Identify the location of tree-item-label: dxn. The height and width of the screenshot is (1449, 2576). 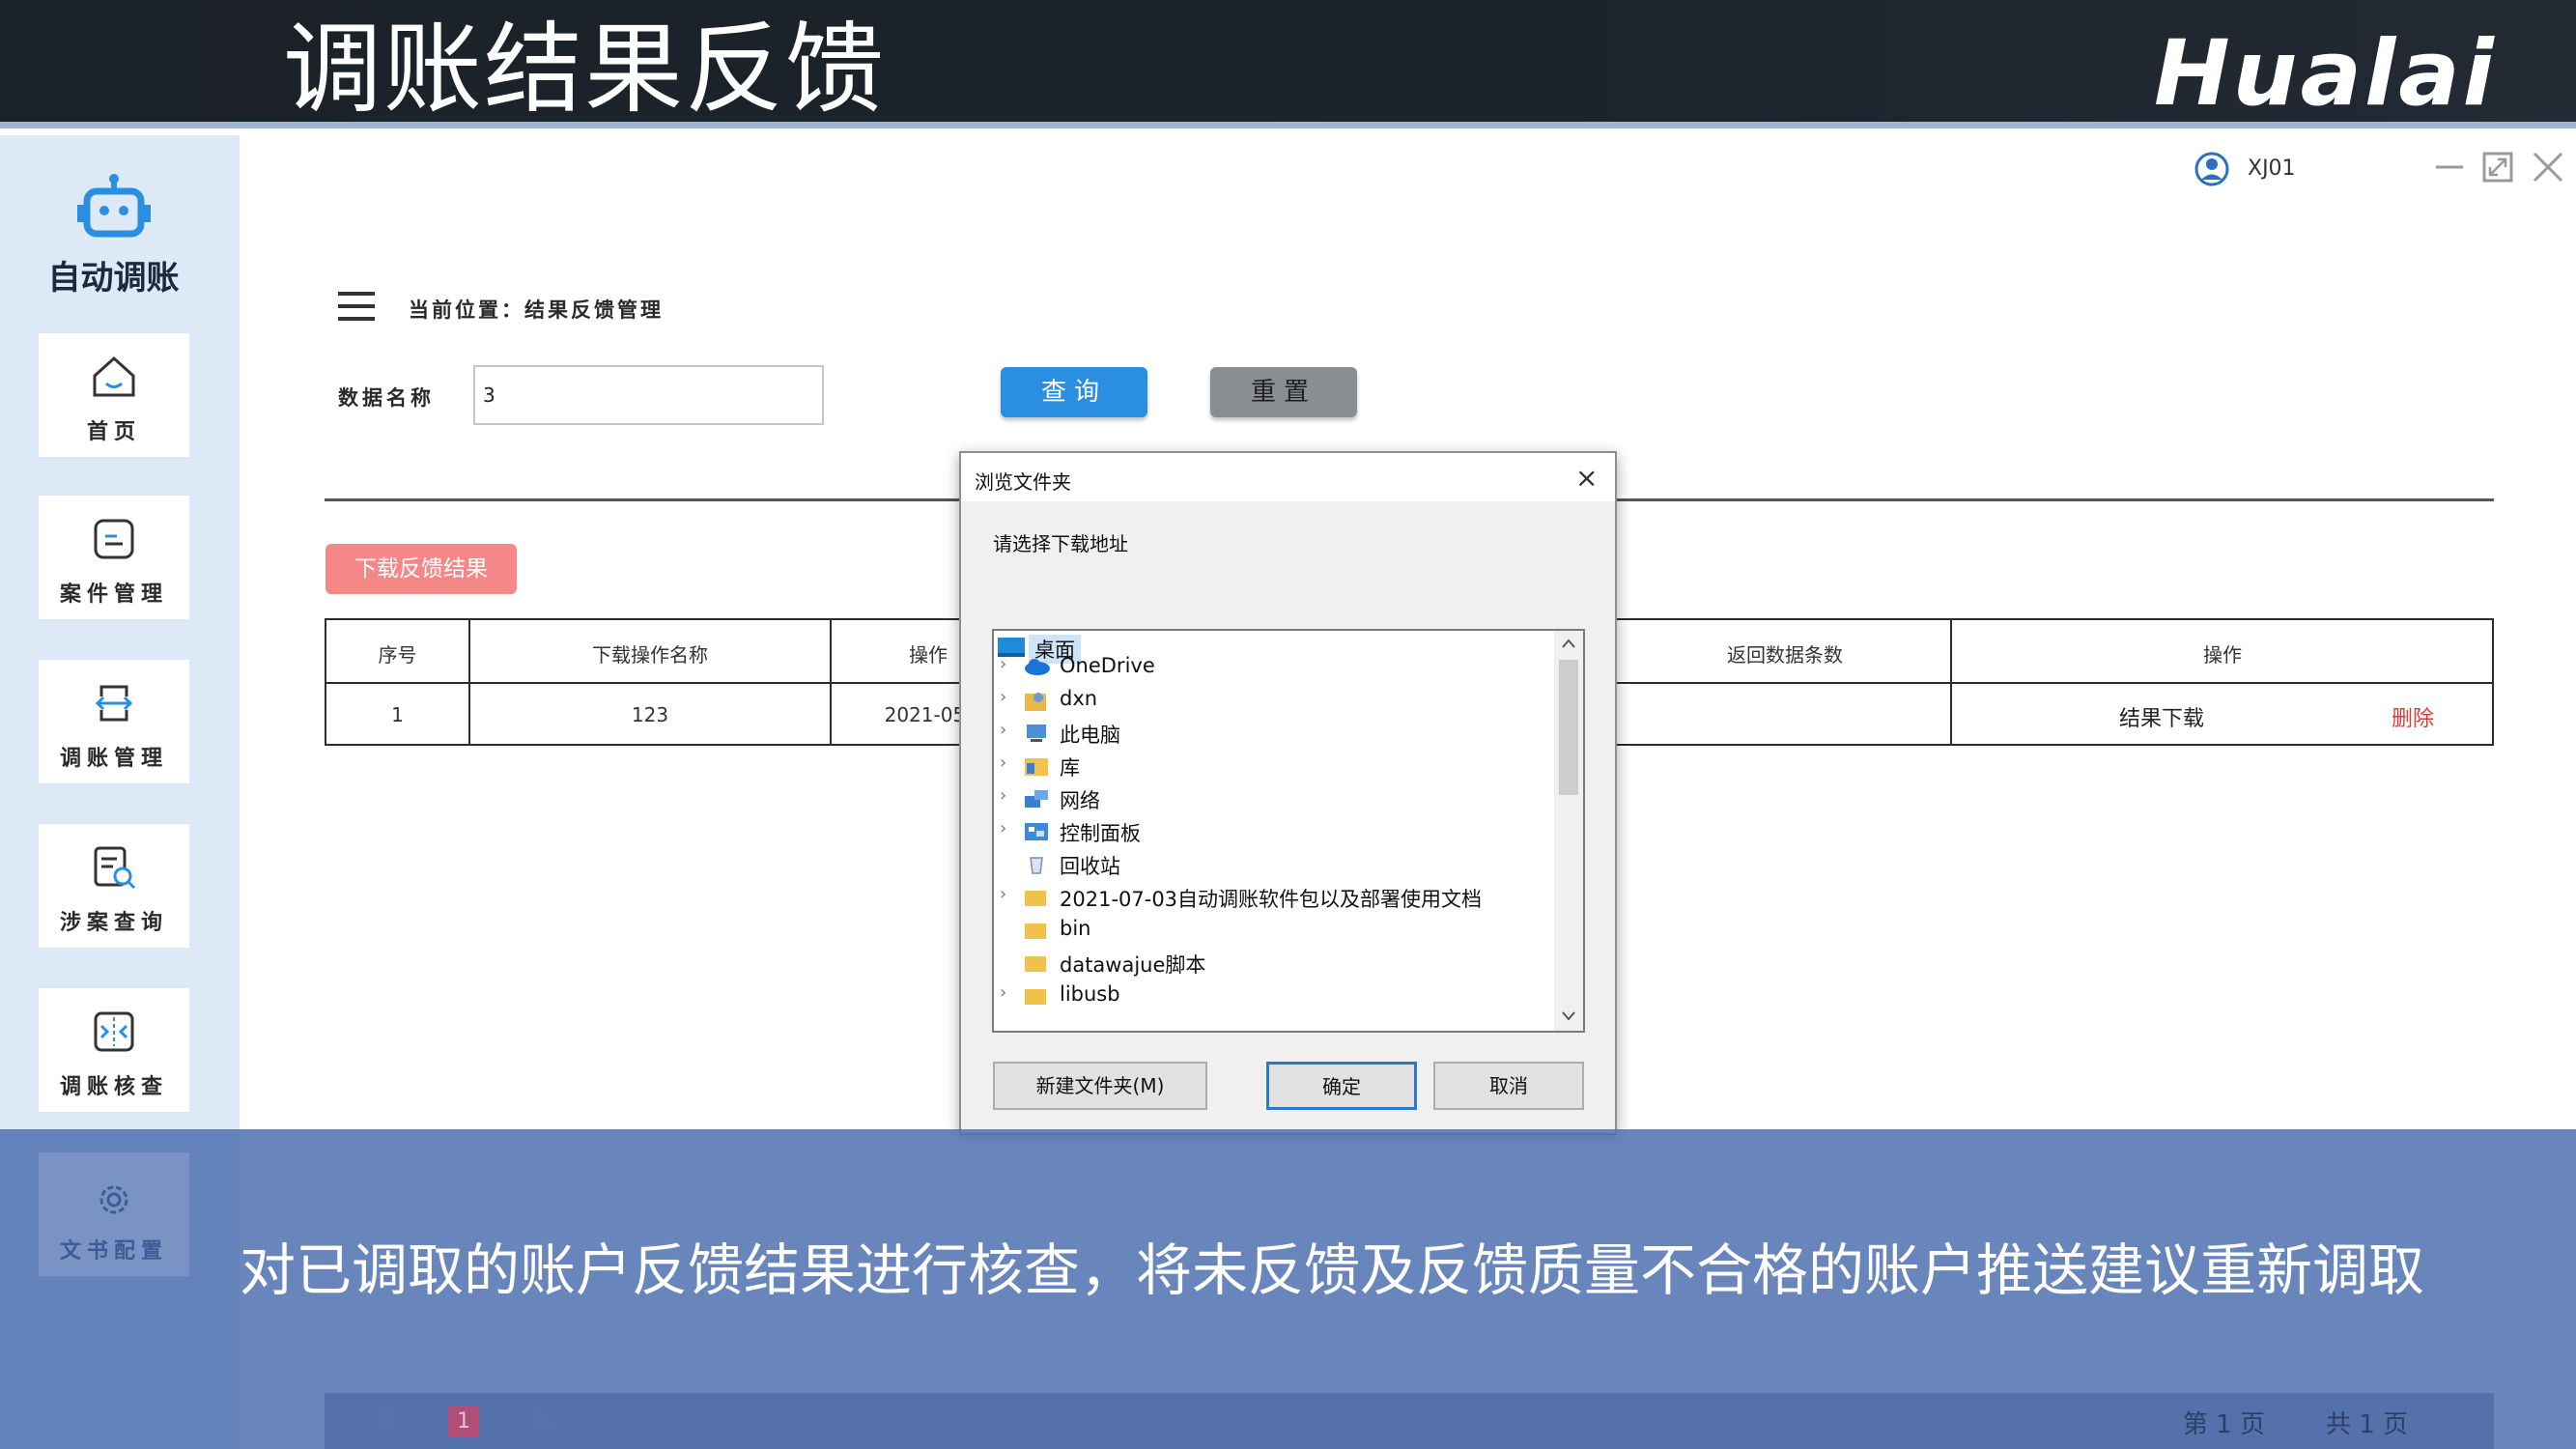
(1079, 698).